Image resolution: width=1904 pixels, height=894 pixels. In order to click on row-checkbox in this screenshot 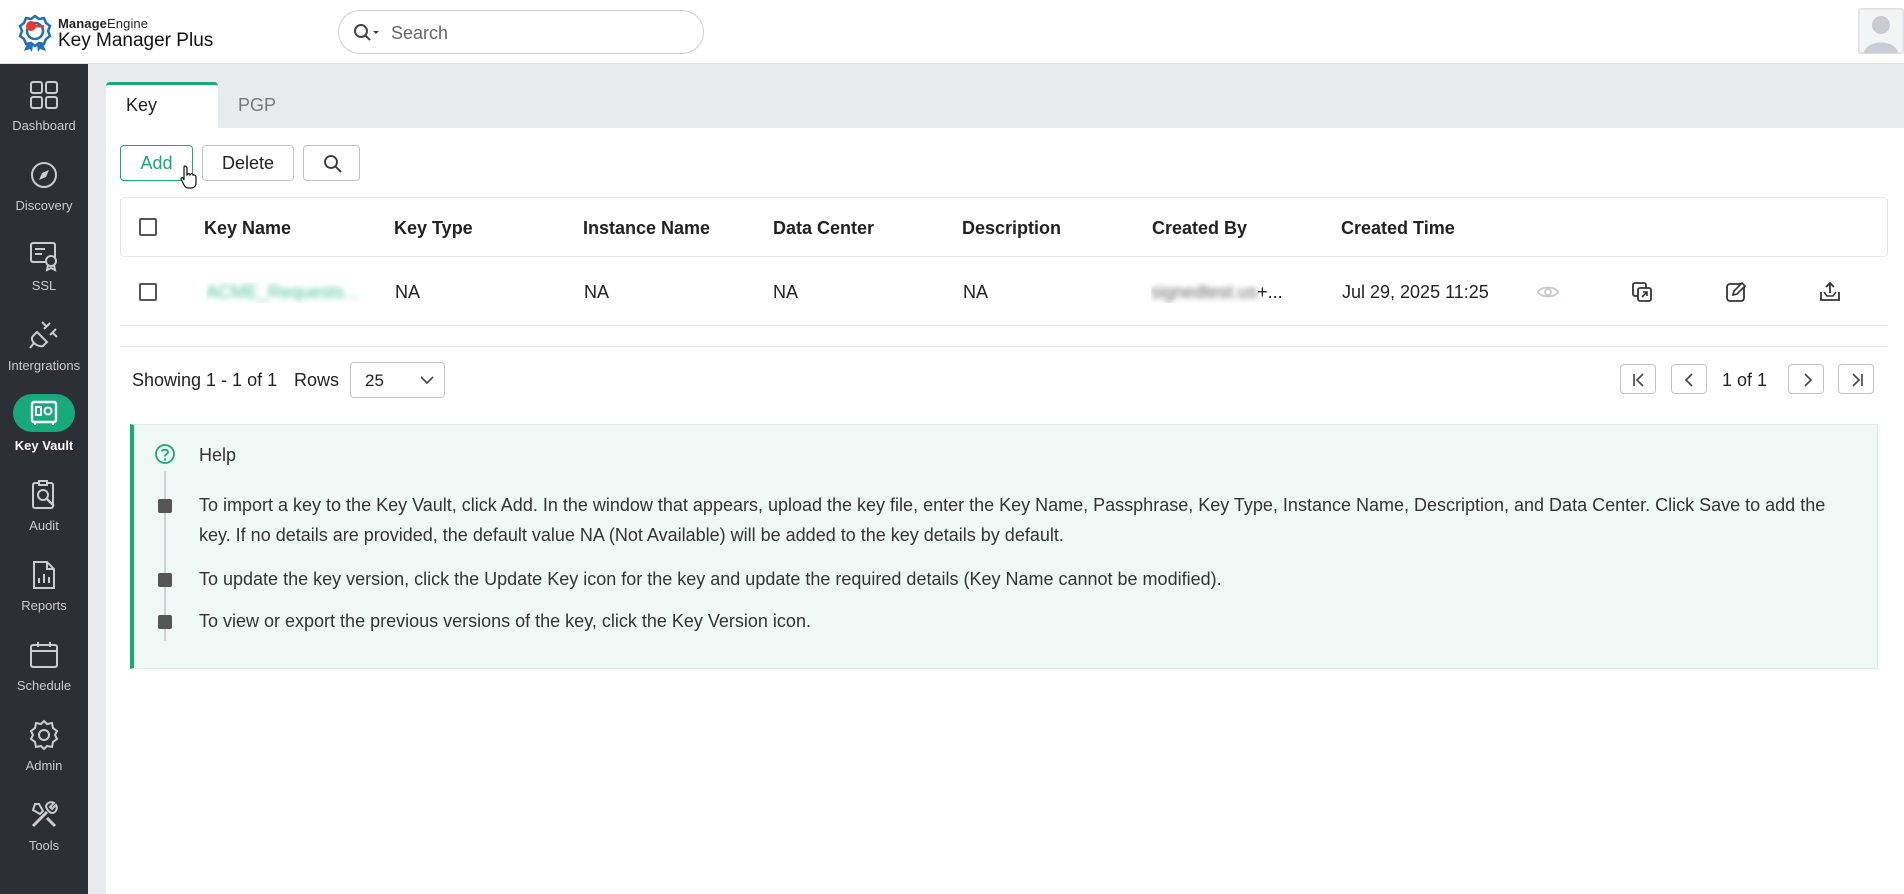, I will do `click(148, 292)`.